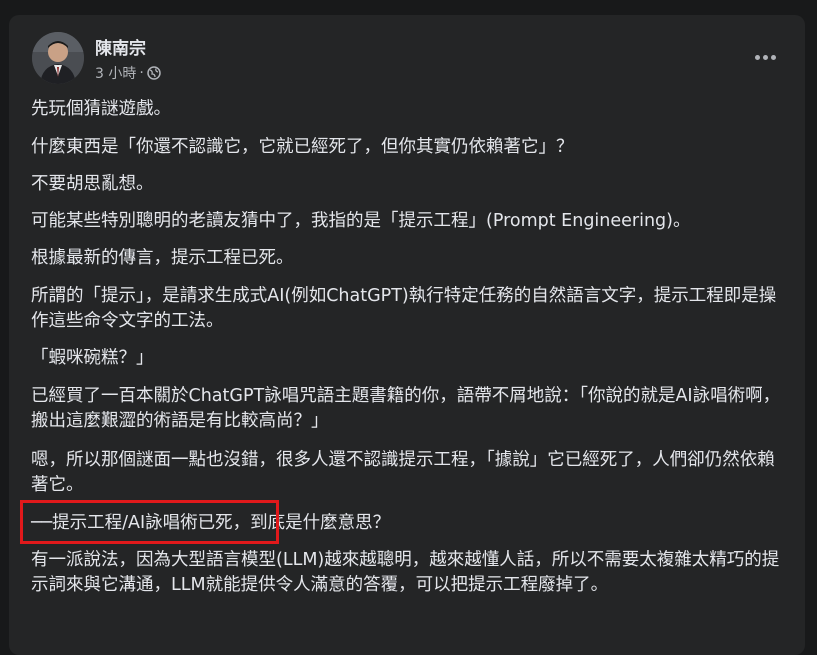  I want to click on avatar-image, so click(58, 58).